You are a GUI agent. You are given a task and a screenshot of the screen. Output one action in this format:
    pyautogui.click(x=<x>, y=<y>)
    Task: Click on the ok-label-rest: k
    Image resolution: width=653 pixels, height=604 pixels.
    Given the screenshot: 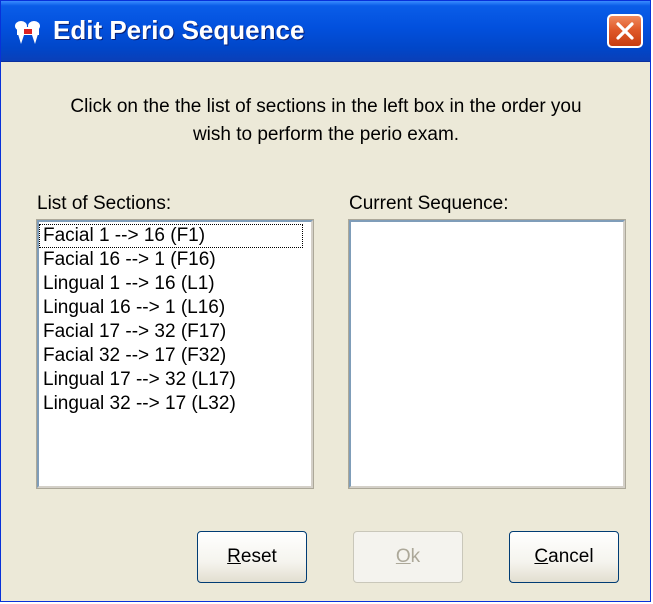 What is the action you would take?
    pyautogui.click(x=415, y=556)
    